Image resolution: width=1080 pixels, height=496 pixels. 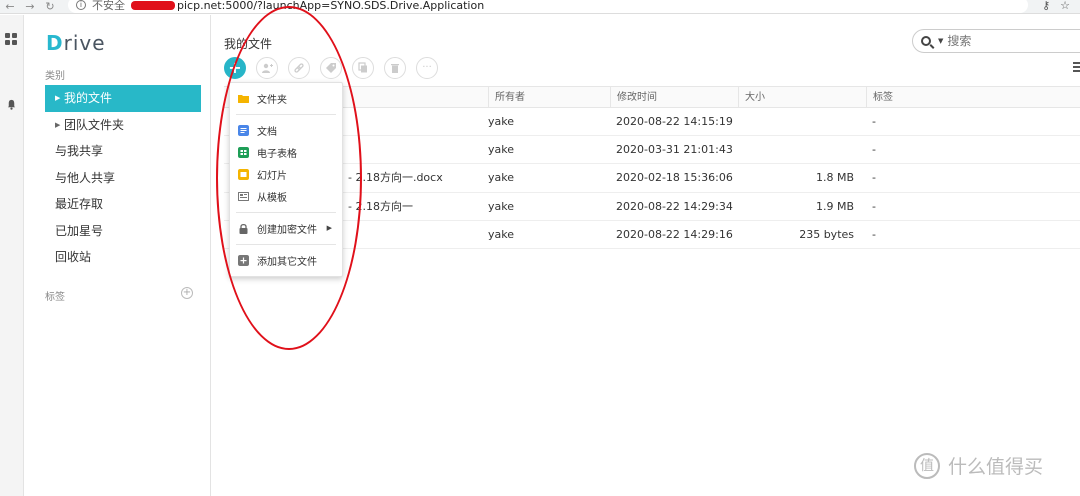 What do you see at coordinates (123, 204) in the screenshot?
I see `sidebar-item-recent: 最近存取` at bounding box center [123, 204].